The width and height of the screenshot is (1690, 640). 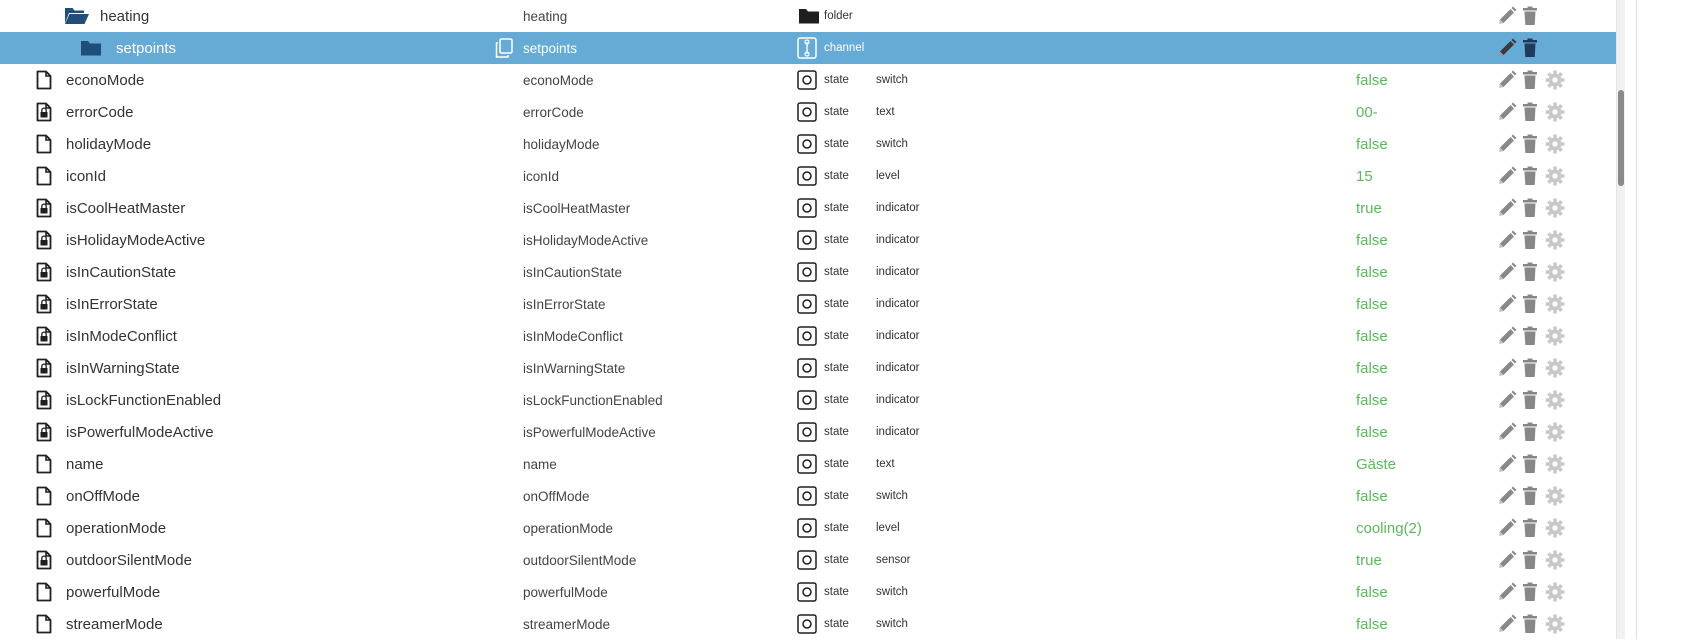 I want to click on object-value: 00-, so click(x=1367, y=112).